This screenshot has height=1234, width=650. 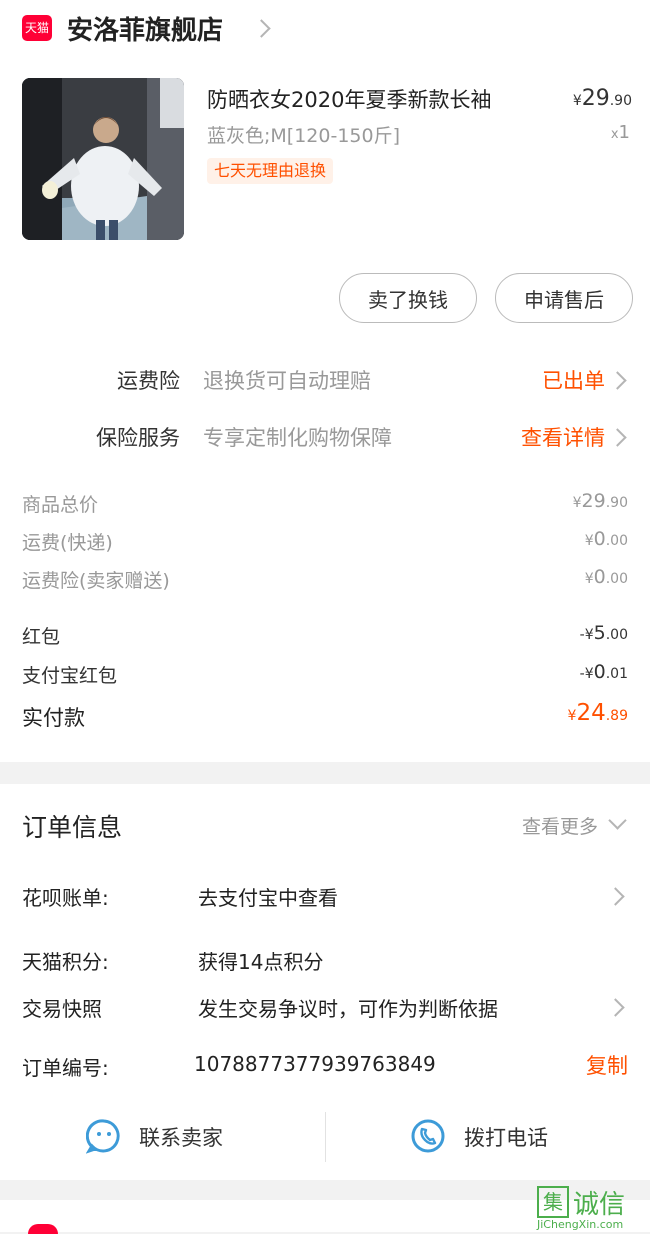 What do you see at coordinates (65, 962) in the screenshot?
I see `order-row-label: 天猫积分:` at bounding box center [65, 962].